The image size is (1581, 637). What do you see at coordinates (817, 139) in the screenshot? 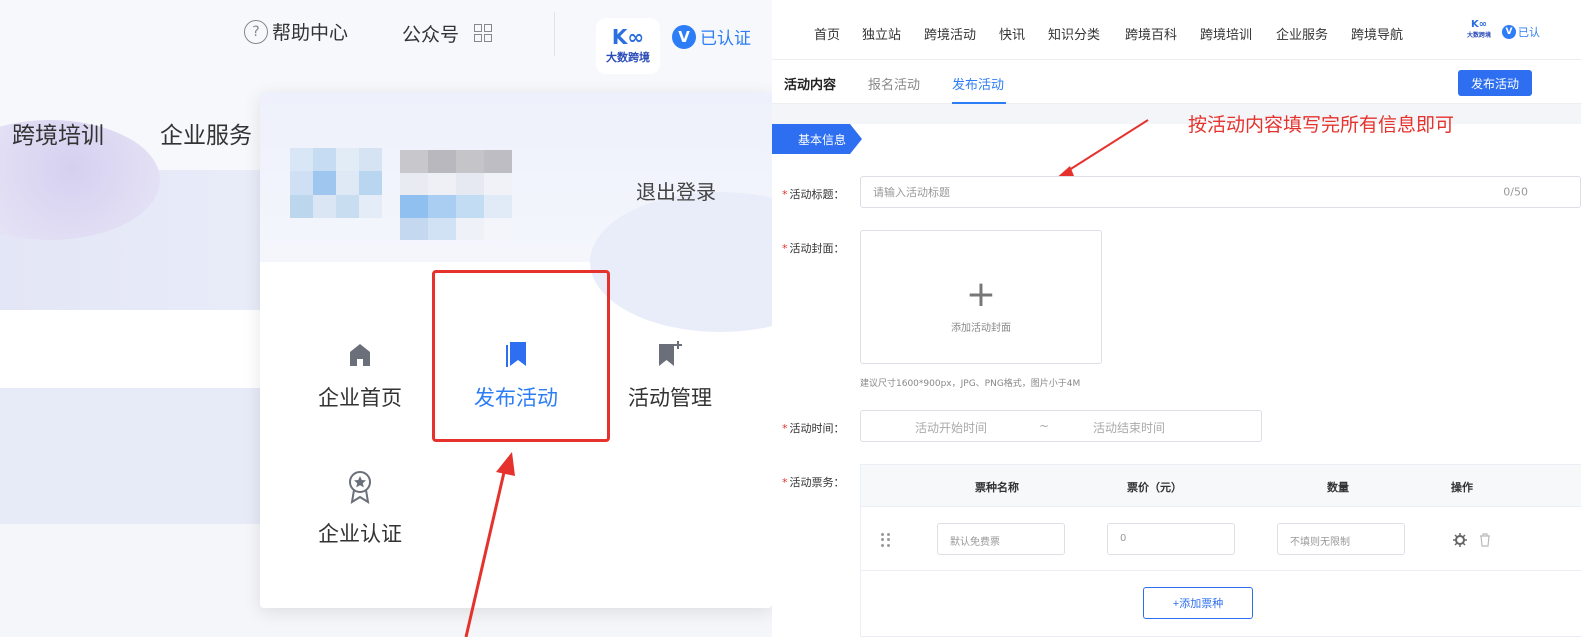
I see `section-basic-info: 基本信息` at bounding box center [817, 139].